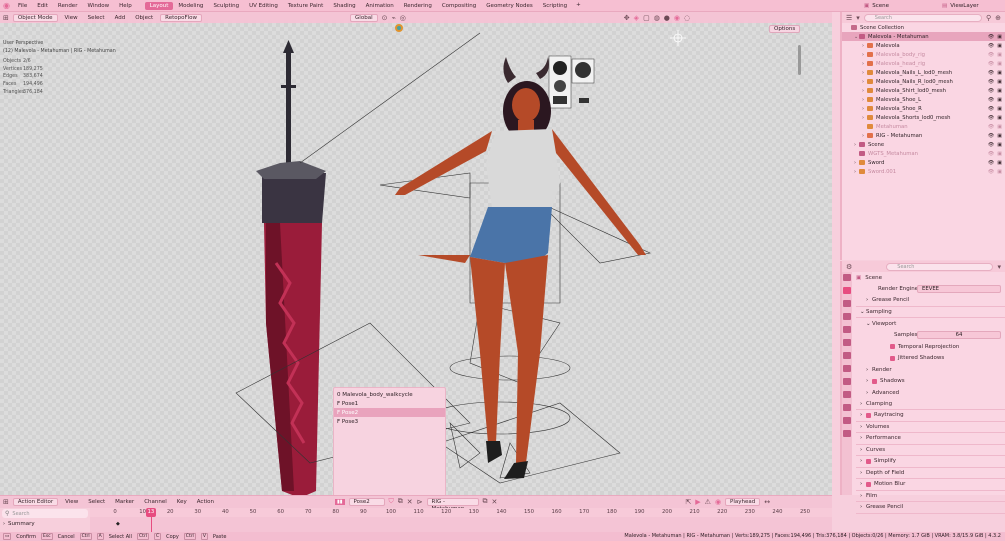  I want to click on collection-tab-icon, so click(847, 355).